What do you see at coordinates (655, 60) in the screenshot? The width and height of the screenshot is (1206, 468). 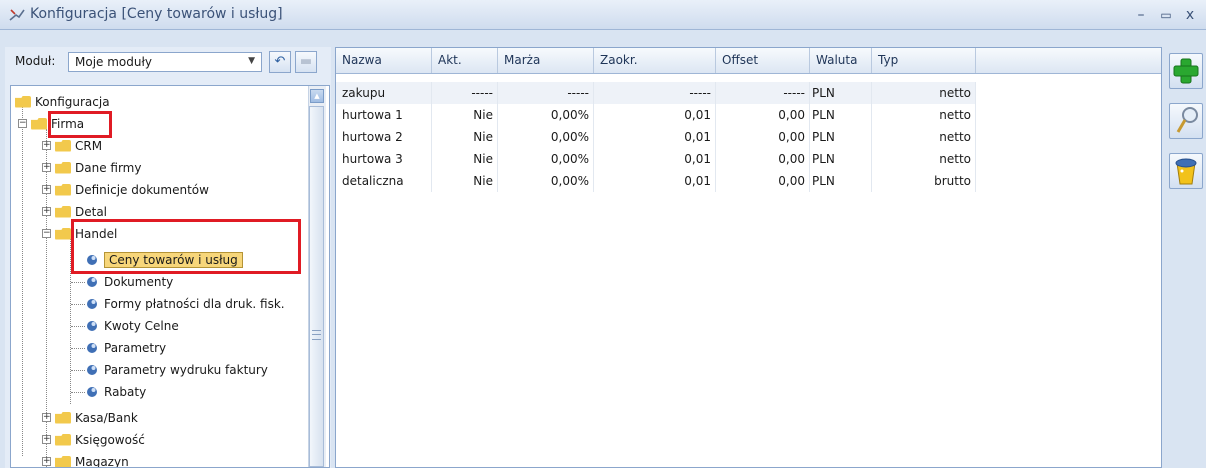 I see `column-header-zaokr: Zaokr.` at bounding box center [655, 60].